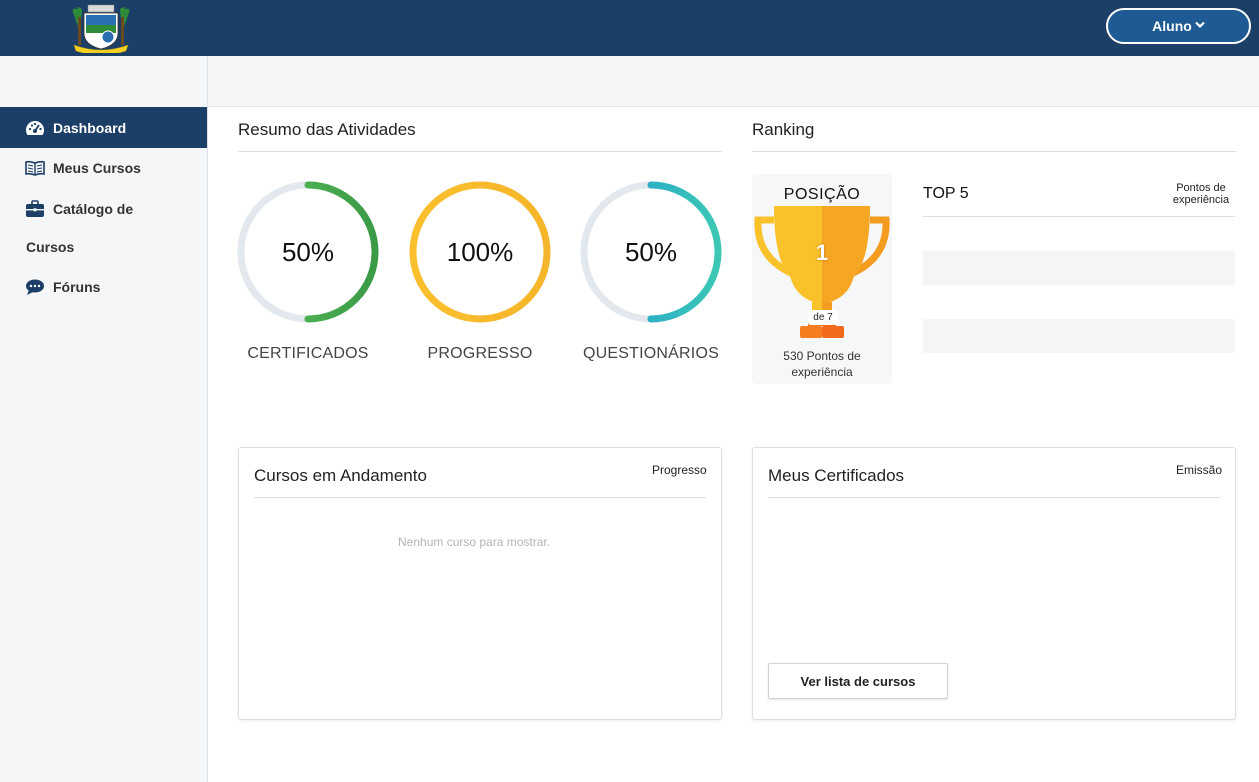 Image resolution: width=1259 pixels, height=782 pixels. Describe the element at coordinates (733, 81) in the screenshot. I see `subheader-bar` at that location.